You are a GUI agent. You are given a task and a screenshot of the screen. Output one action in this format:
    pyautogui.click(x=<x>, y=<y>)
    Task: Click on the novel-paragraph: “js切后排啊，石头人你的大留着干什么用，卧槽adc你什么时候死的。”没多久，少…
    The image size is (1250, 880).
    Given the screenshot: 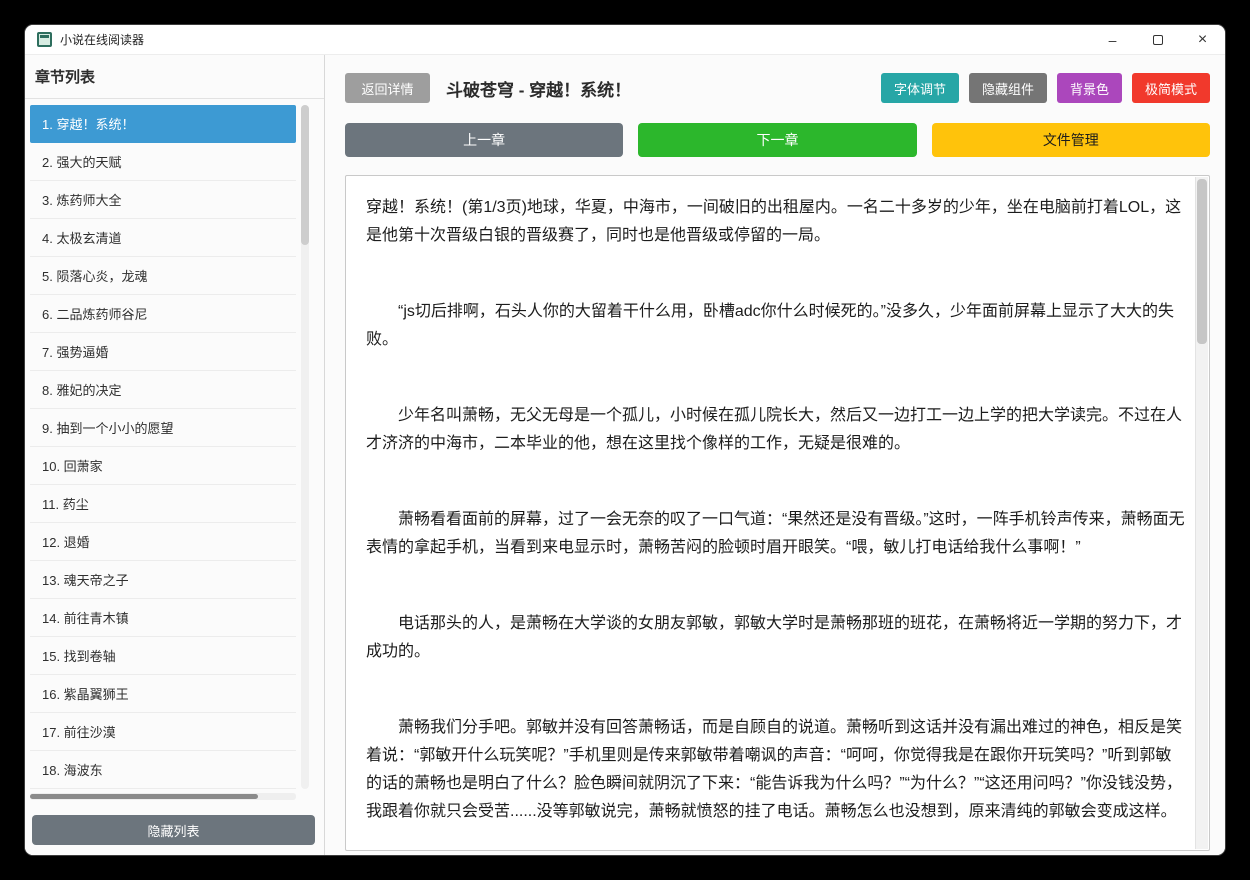 What is the action you would take?
    pyautogui.click(x=770, y=325)
    